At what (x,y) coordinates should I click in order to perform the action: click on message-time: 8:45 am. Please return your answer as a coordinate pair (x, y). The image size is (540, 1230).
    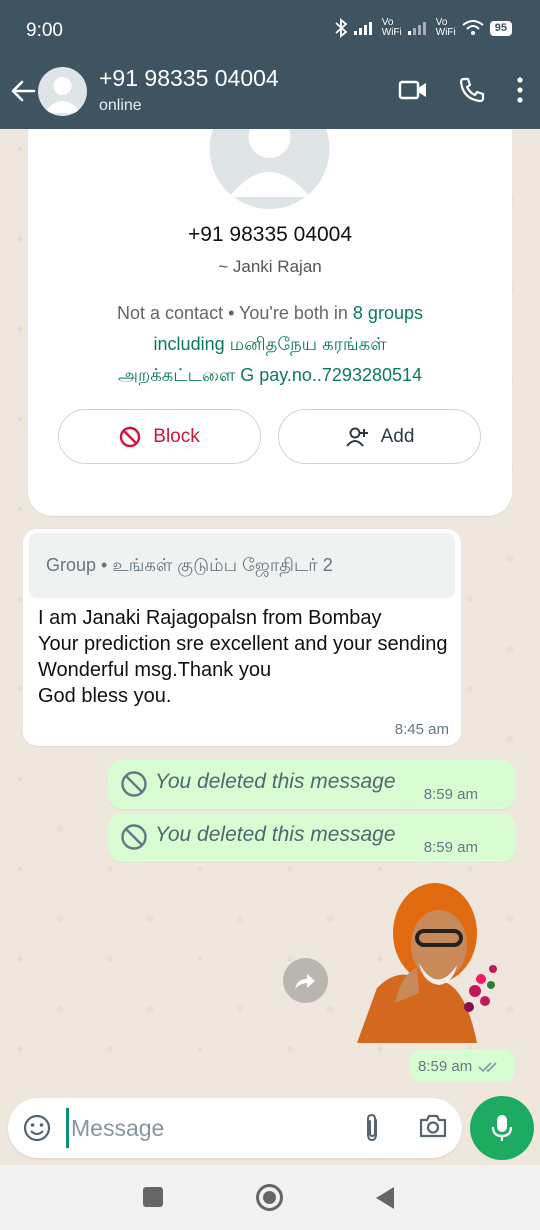
    Looking at the image, I should click on (421, 729).